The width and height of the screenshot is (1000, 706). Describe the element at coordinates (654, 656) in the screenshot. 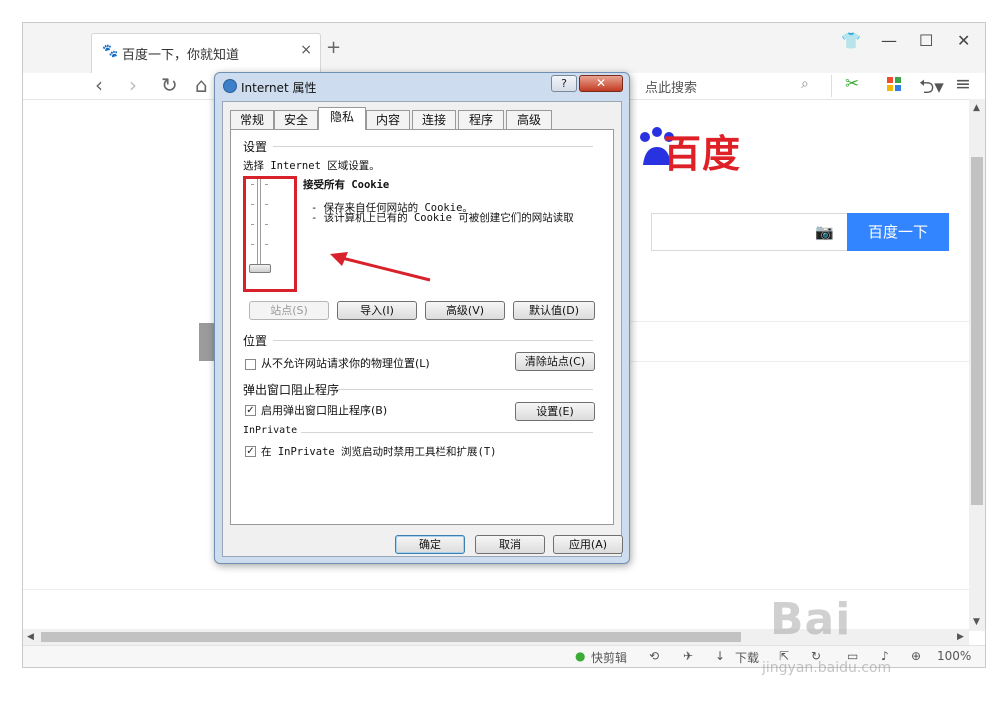

I see `restore-icon: ⟲` at that location.